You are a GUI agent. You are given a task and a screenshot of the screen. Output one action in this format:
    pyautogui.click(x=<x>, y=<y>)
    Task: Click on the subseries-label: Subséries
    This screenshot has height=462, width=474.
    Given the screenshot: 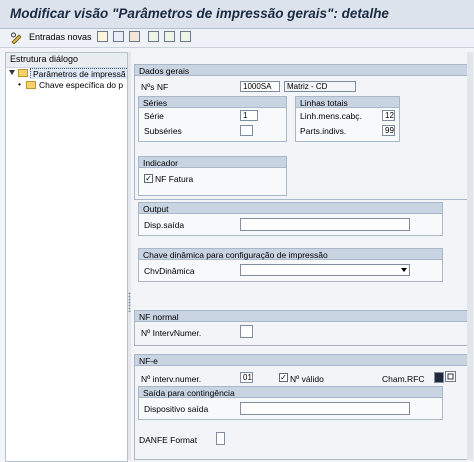 What is the action you would take?
    pyautogui.click(x=163, y=131)
    